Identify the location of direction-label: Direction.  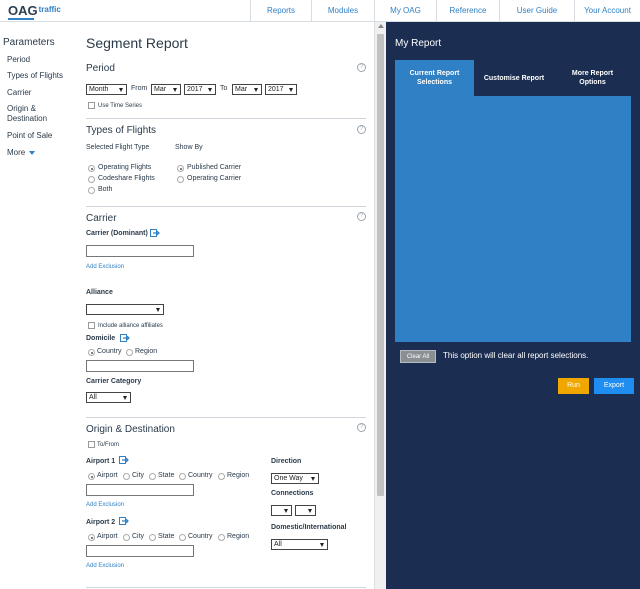
(286, 461).